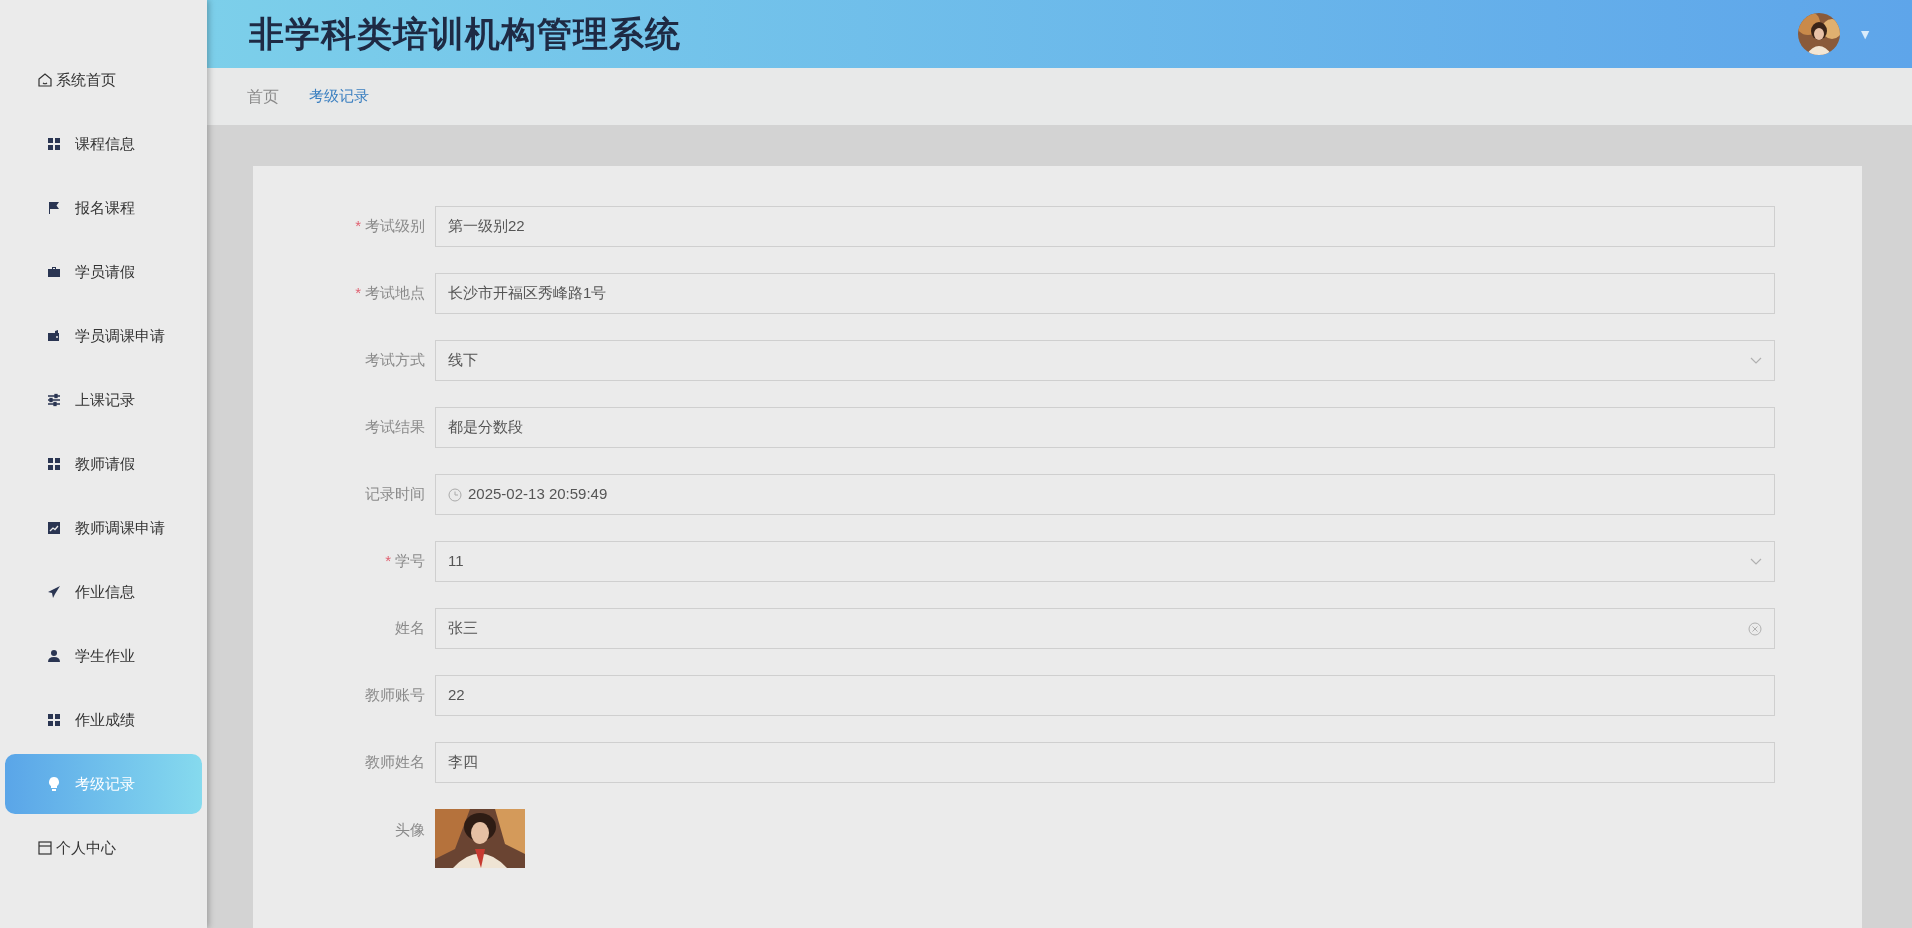  What do you see at coordinates (395, 695) in the screenshot?
I see `field-label: 教师账号` at bounding box center [395, 695].